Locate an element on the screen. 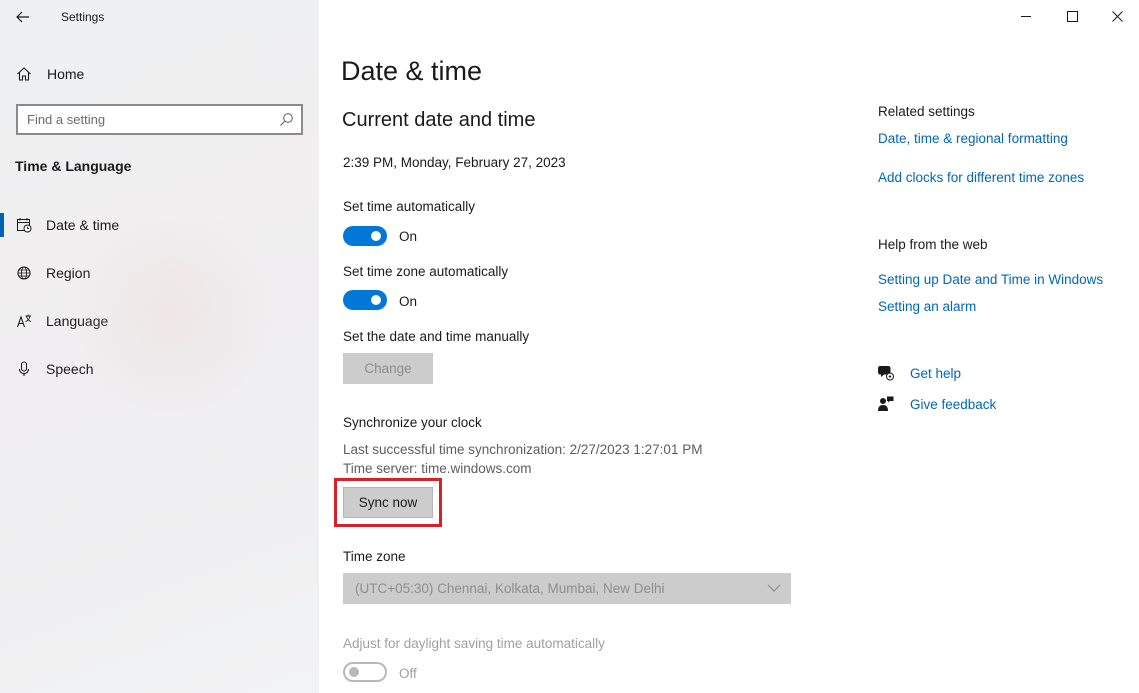 The width and height of the screenshot is (1139, 693). sidebar-item-region: Region is located at coordinates (159, 273).